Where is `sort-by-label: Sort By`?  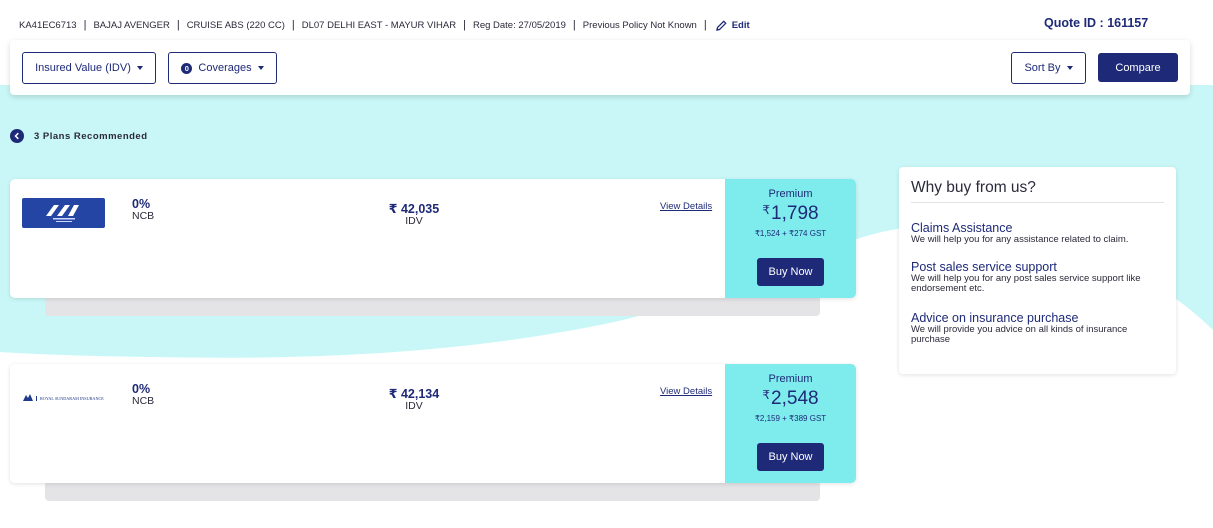 sort-by-label: Sort By is located at coordinates (1042, 68).